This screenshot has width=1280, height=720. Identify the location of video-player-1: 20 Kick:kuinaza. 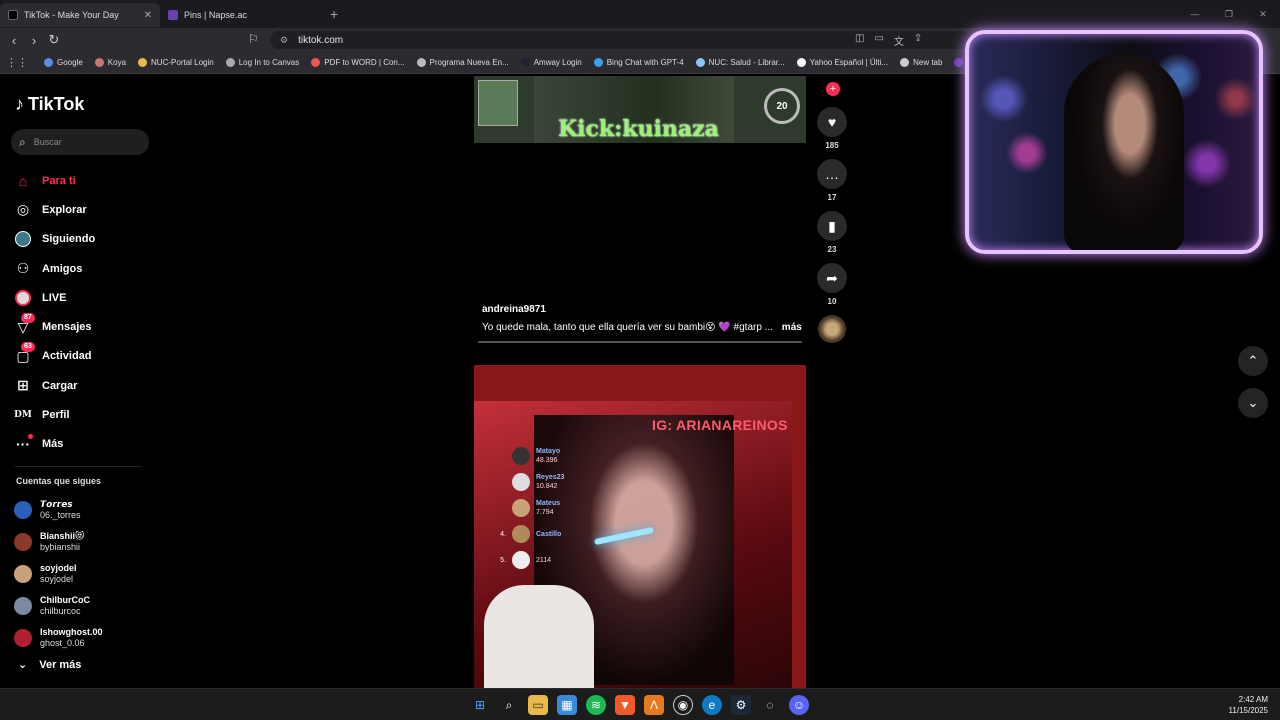
(640, 109).